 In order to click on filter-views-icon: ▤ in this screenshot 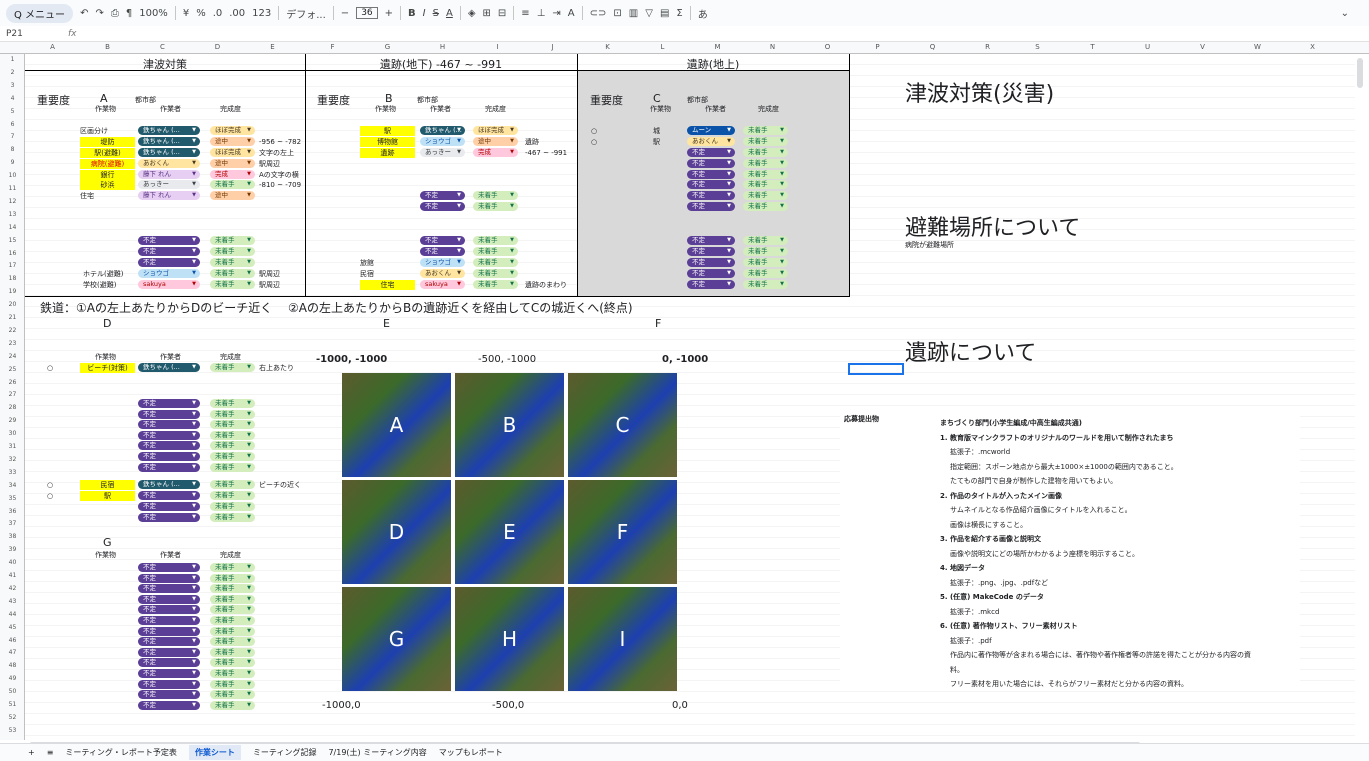, I will do `click(664, 13)`.